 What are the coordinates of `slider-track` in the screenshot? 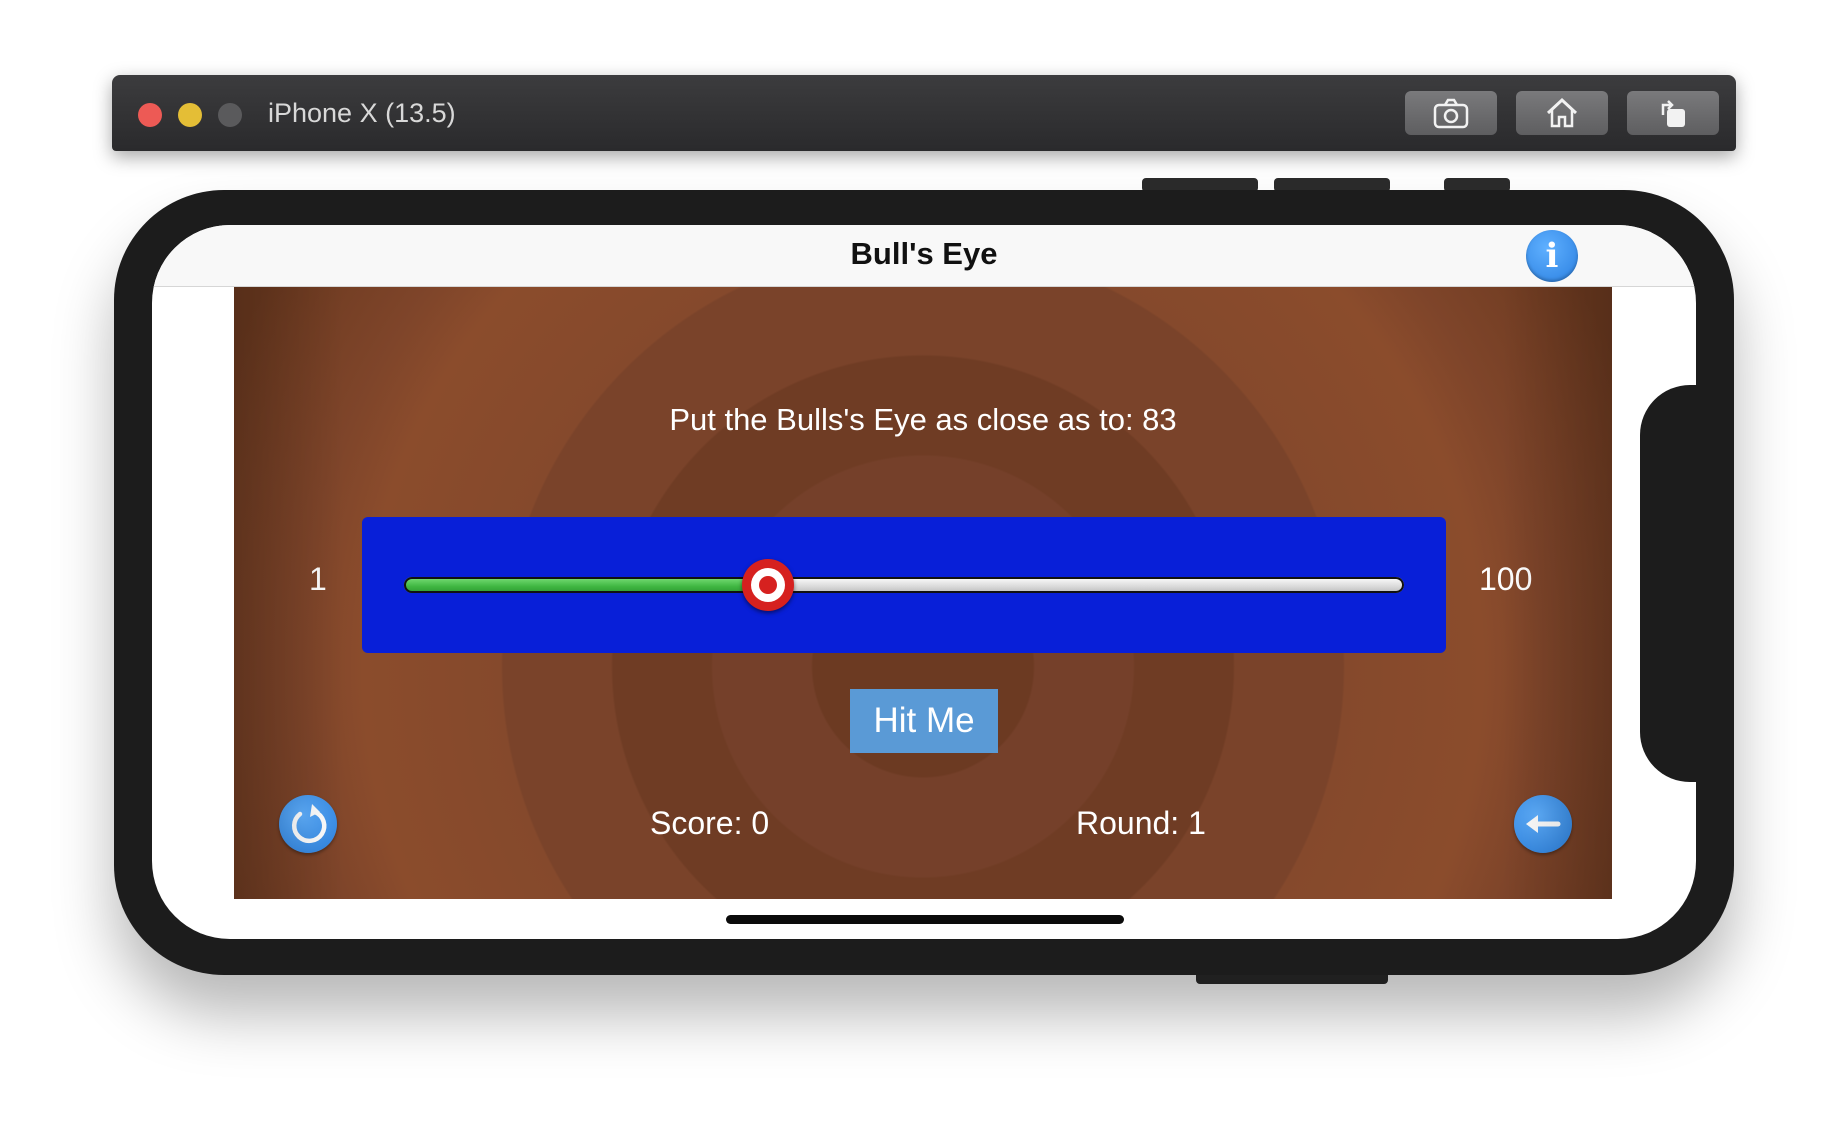 It's located at (904, 585).